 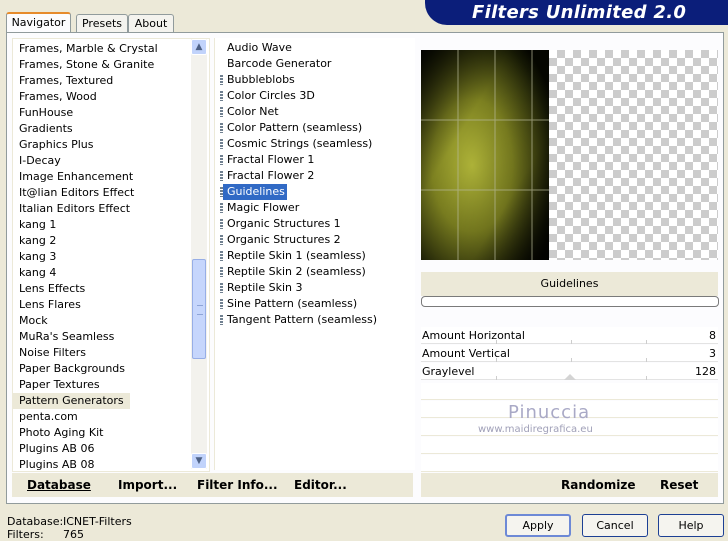 I want to click on filter-item: Audio Wave, so click(x=258, y=48).